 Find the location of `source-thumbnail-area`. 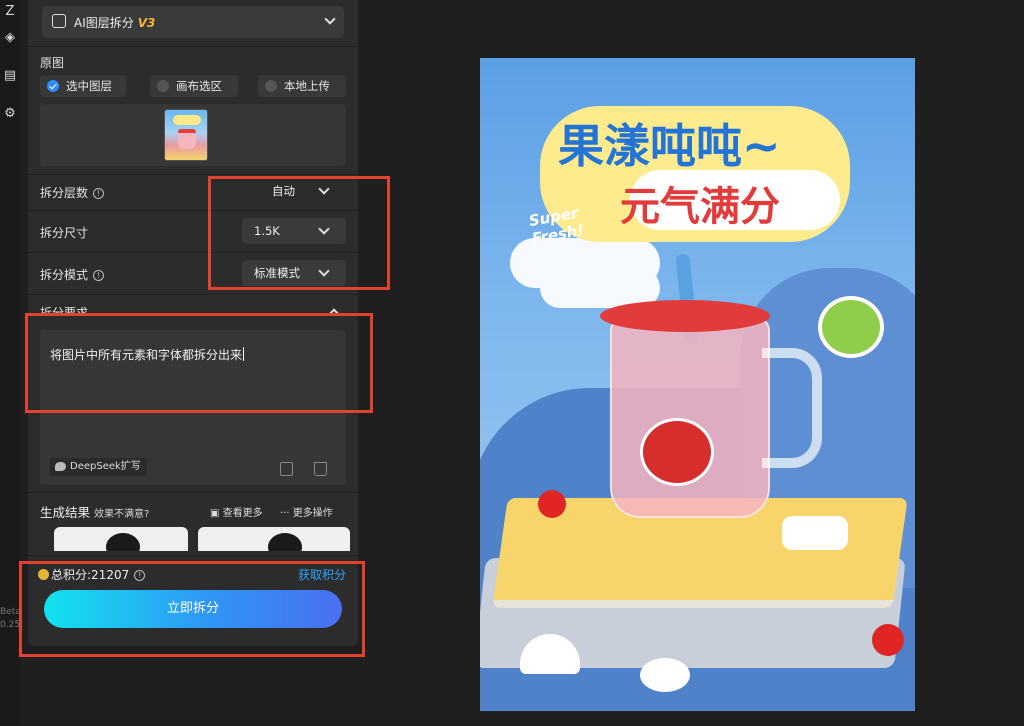

source-thumbnail-area is located at coordinates (193, 135).